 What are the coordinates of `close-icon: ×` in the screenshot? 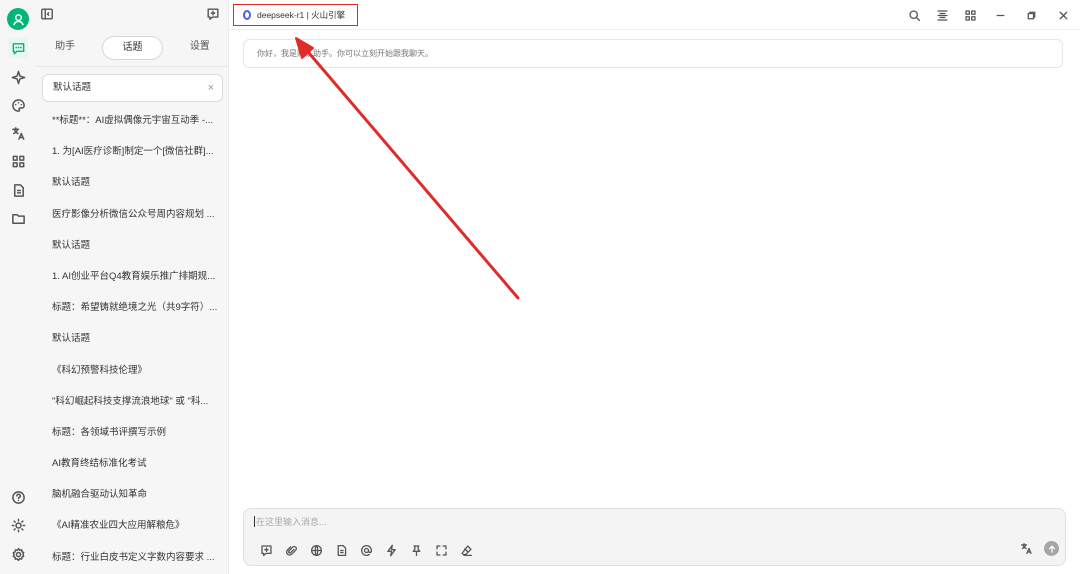 It's located at (211, 88).